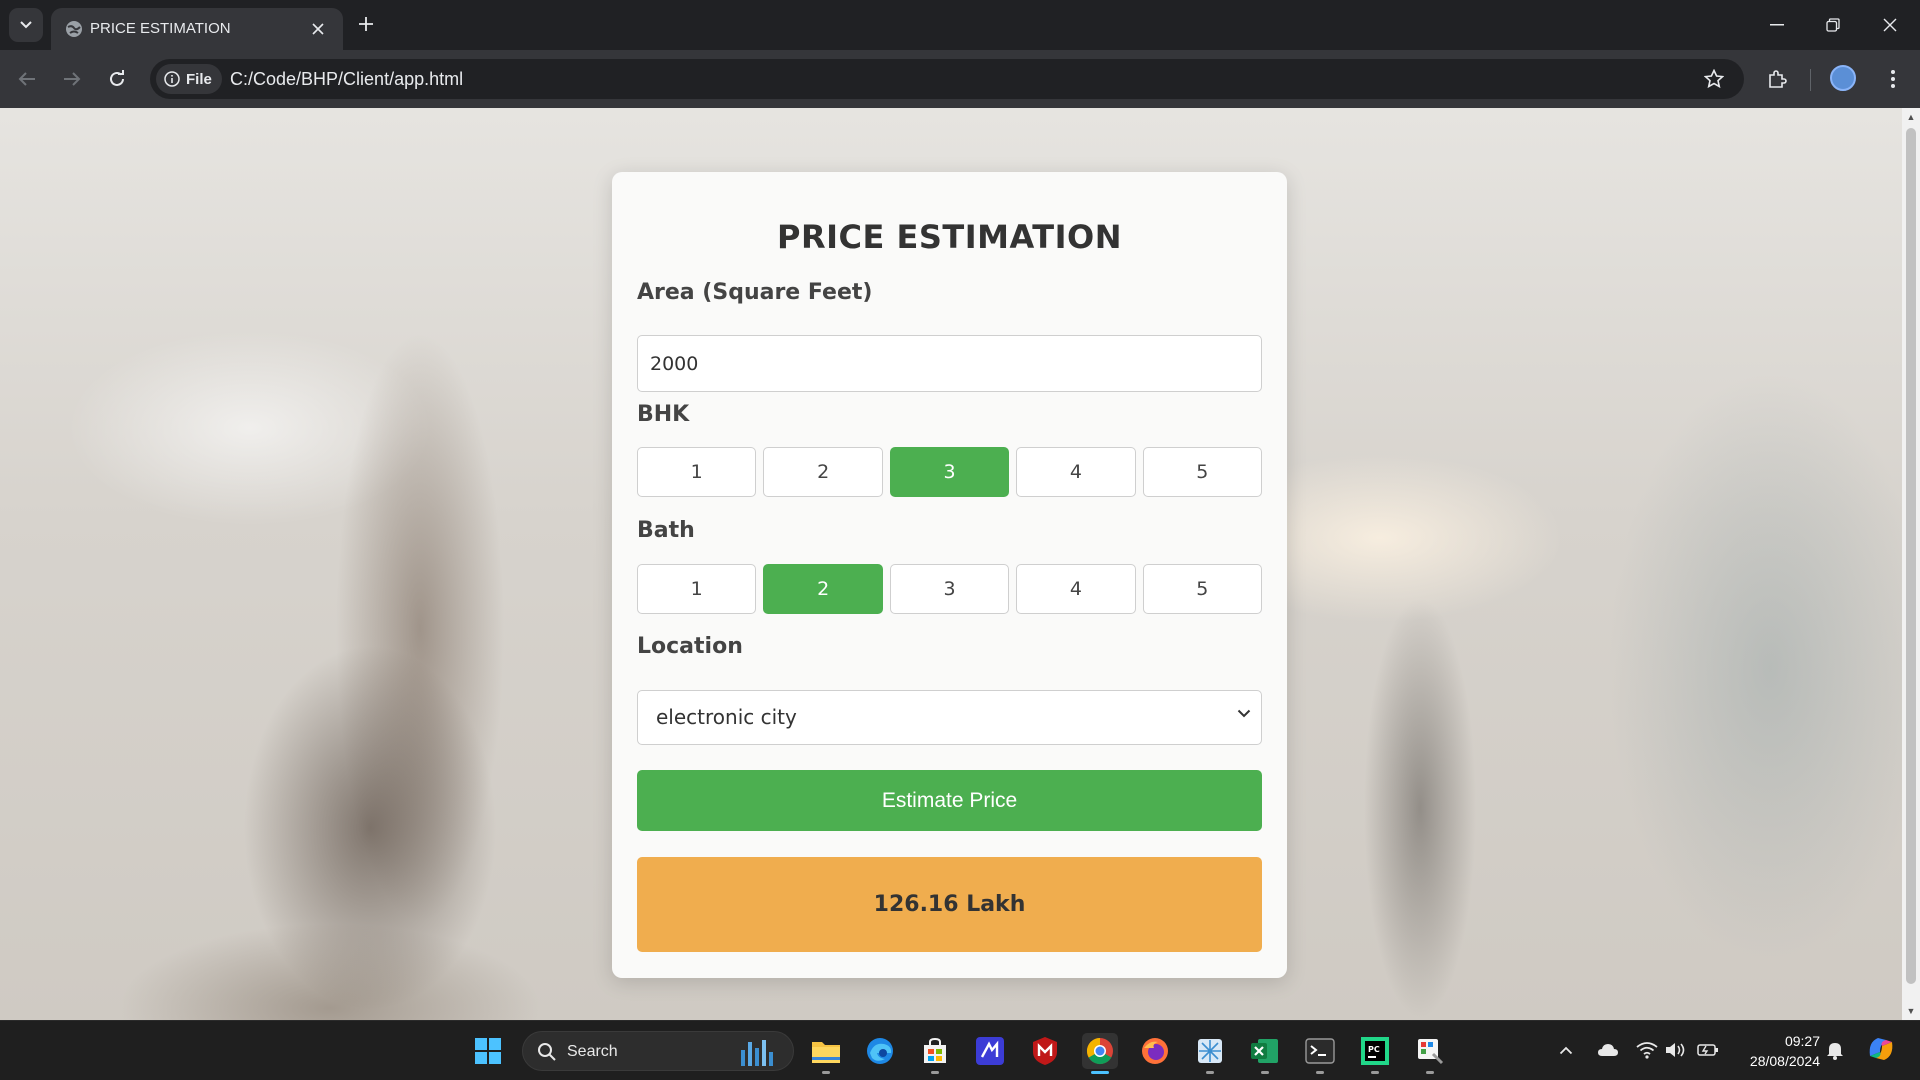 The image size is (1920, 1080). What do you see at coordinates (592, 1051) in the screenshot?
I see `search-label: Search` at bounding box center [592, 1051].